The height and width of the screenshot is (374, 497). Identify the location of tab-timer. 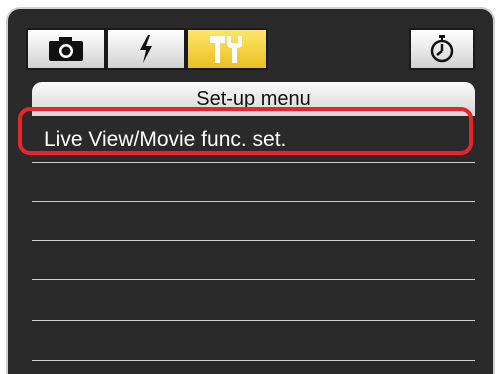
(442, 49).